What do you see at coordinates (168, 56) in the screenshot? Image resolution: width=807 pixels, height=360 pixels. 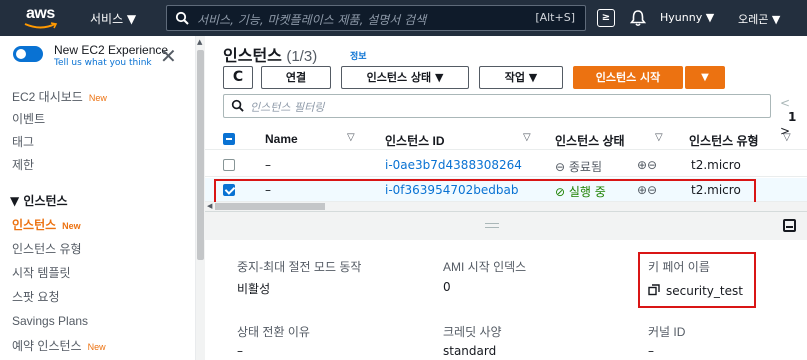 I see `close-icon: ✕` at bounding box center [168, 56].